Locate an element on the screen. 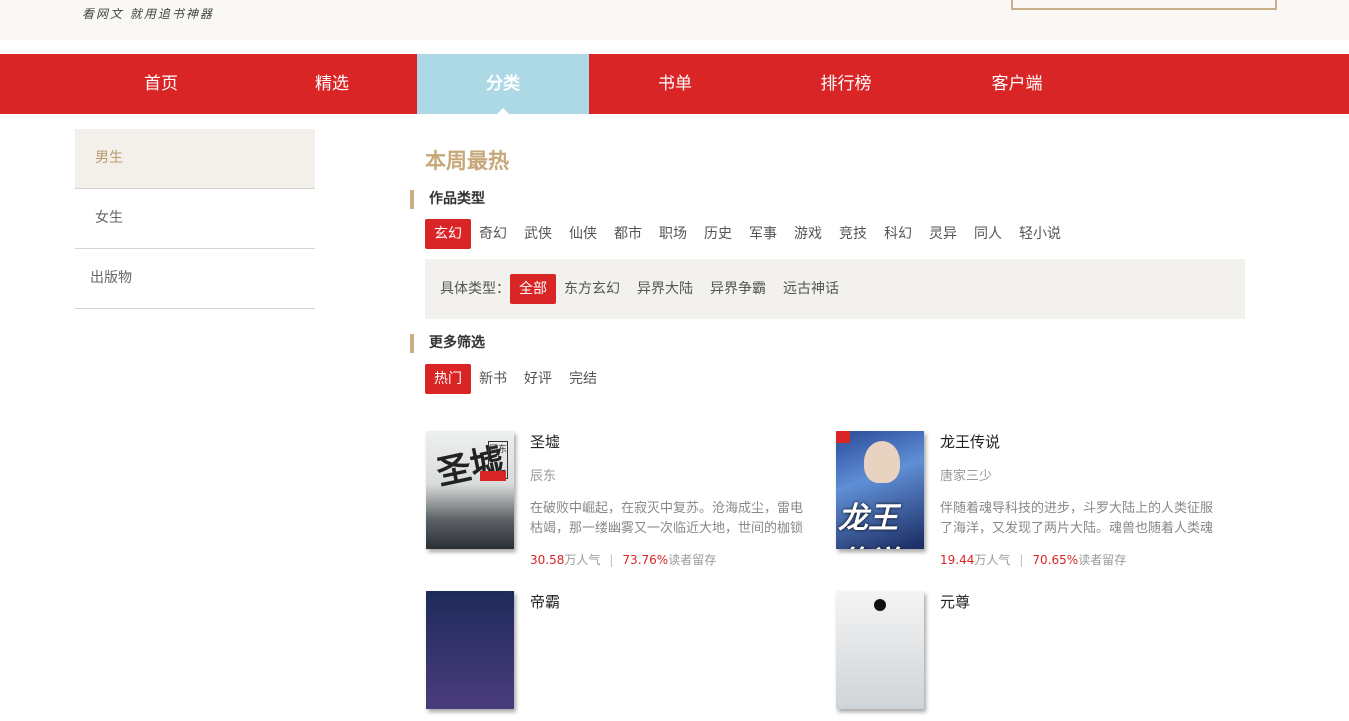 This screenshot has height=721, width=1349. book-card: 元尊 is located at coordinates (1026, 656).